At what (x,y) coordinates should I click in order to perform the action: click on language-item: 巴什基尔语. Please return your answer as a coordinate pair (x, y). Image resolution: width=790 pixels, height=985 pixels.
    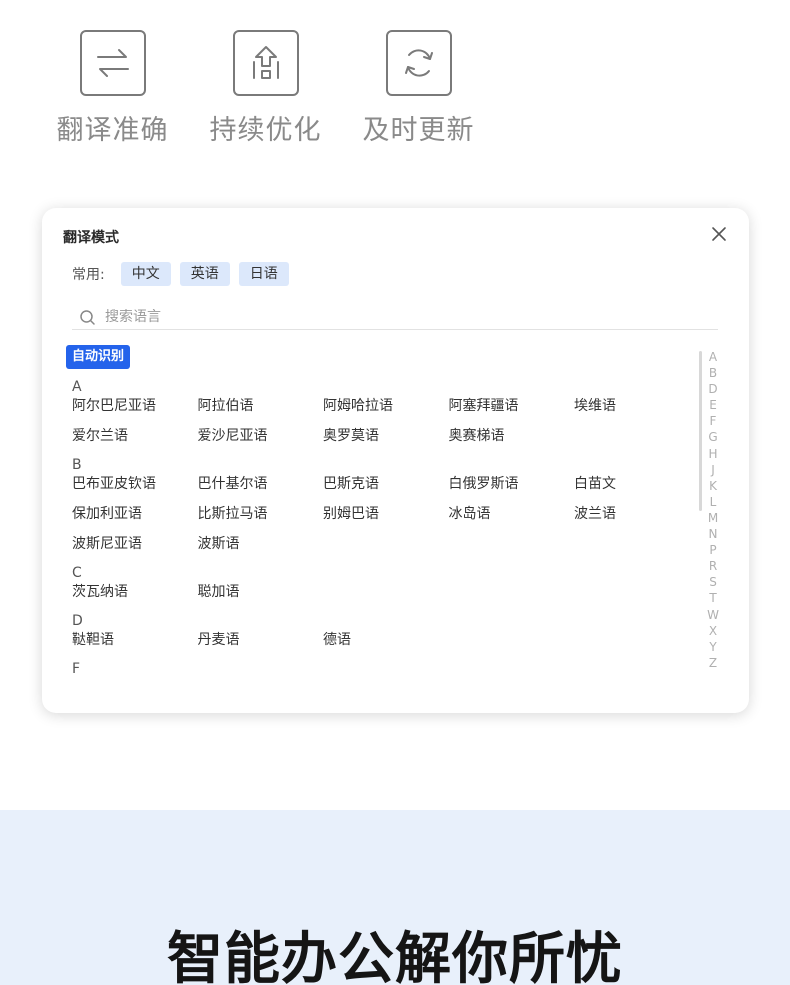
    Looking at the image, I should click on (261, 489).